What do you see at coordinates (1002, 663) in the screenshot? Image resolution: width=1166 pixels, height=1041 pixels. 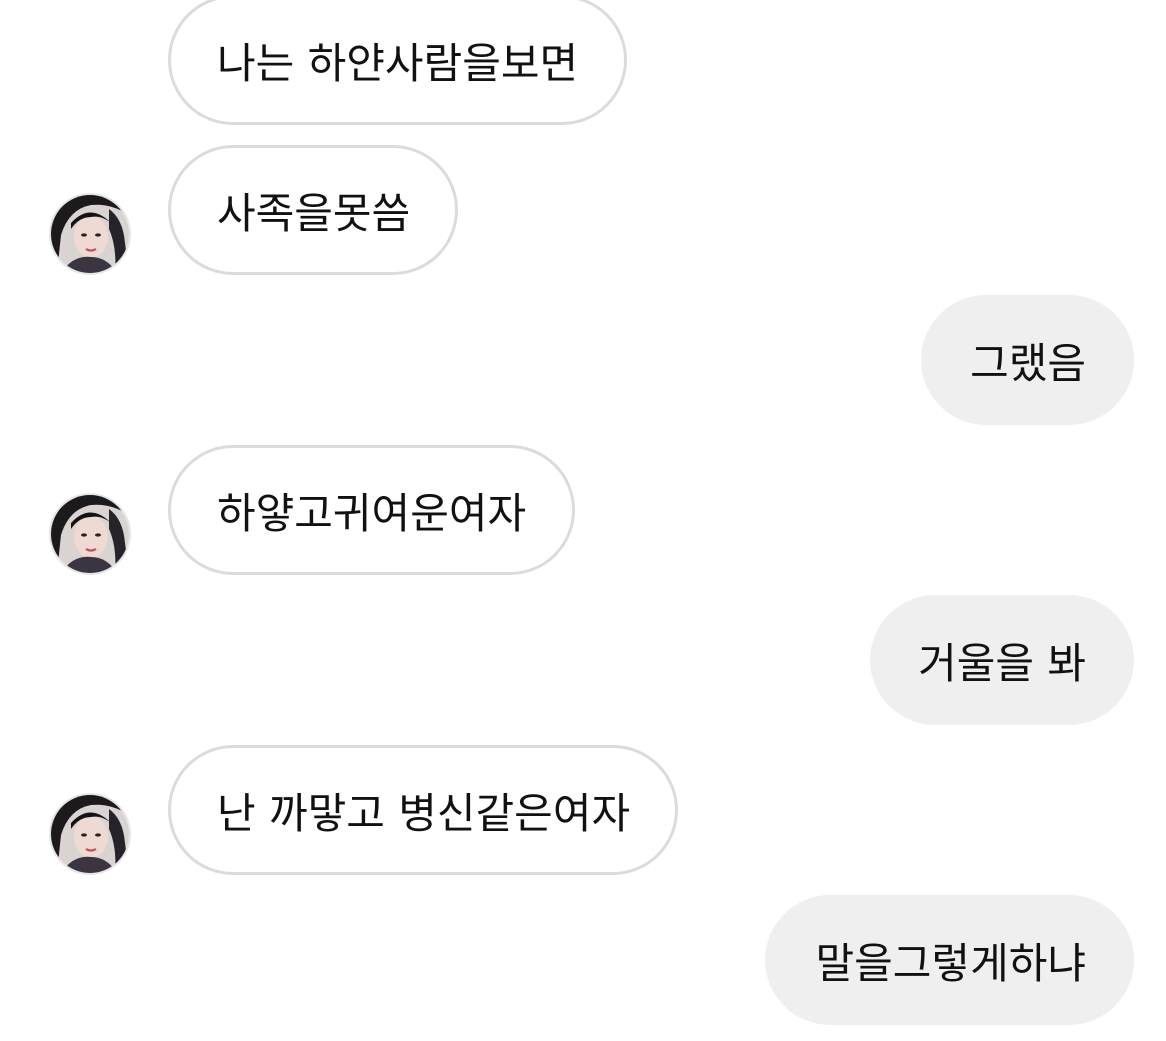 I see `message-text: 거울을 봐` at bounding box center [1002, 663].